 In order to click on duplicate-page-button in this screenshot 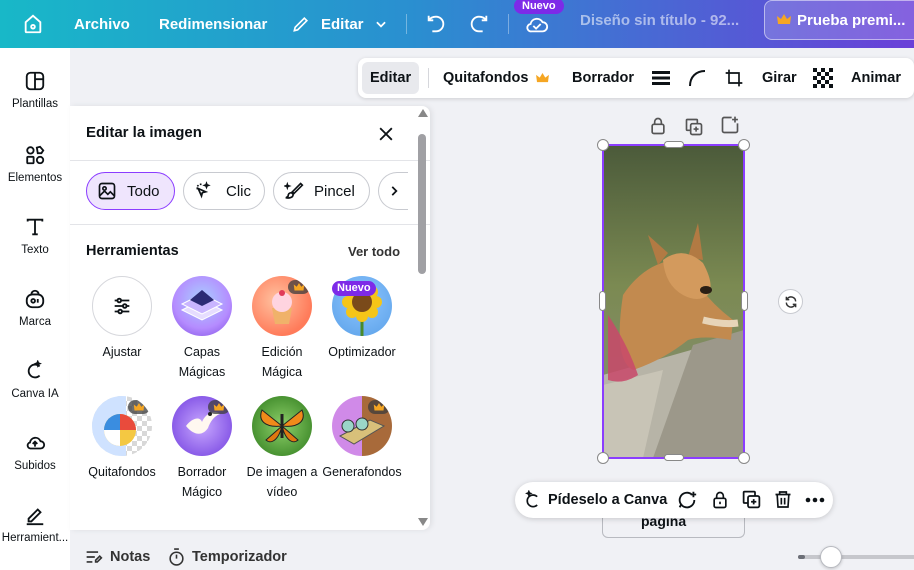, I will do `click(694, 127)`.